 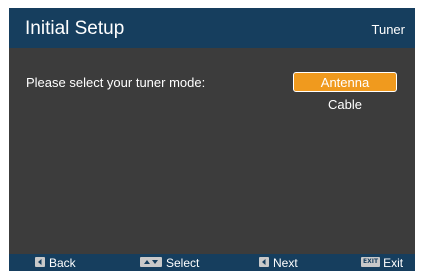 I want to click on tuner-mode-prompt: Please select your tuner mode:, so click(x=116, y=82).